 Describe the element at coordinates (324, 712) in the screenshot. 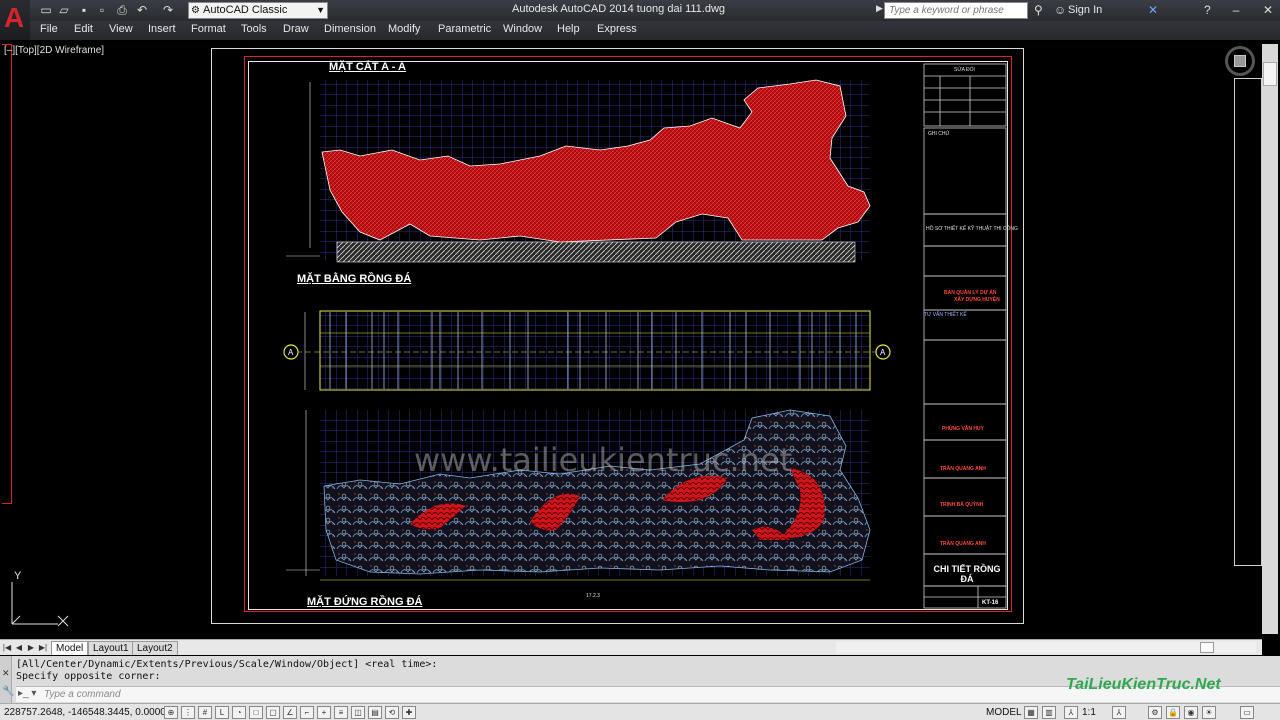

I see `dynamic-input-icon: +` at that location.